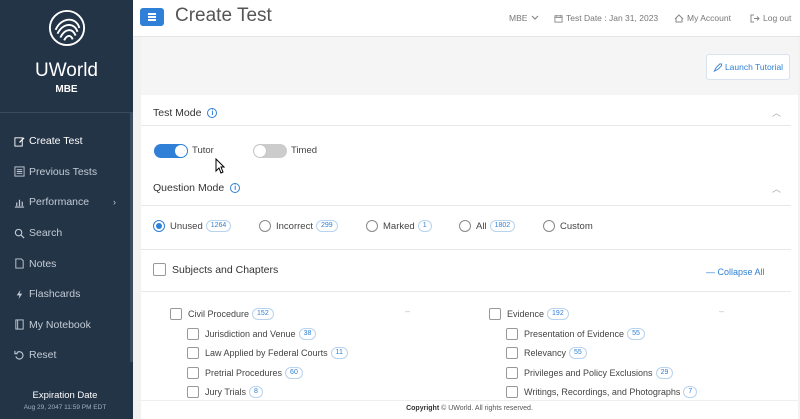 The width and height of the screenshot is (800, 419). I want to click on radio-incorrect: Incorrect 299, so click(298, 226).